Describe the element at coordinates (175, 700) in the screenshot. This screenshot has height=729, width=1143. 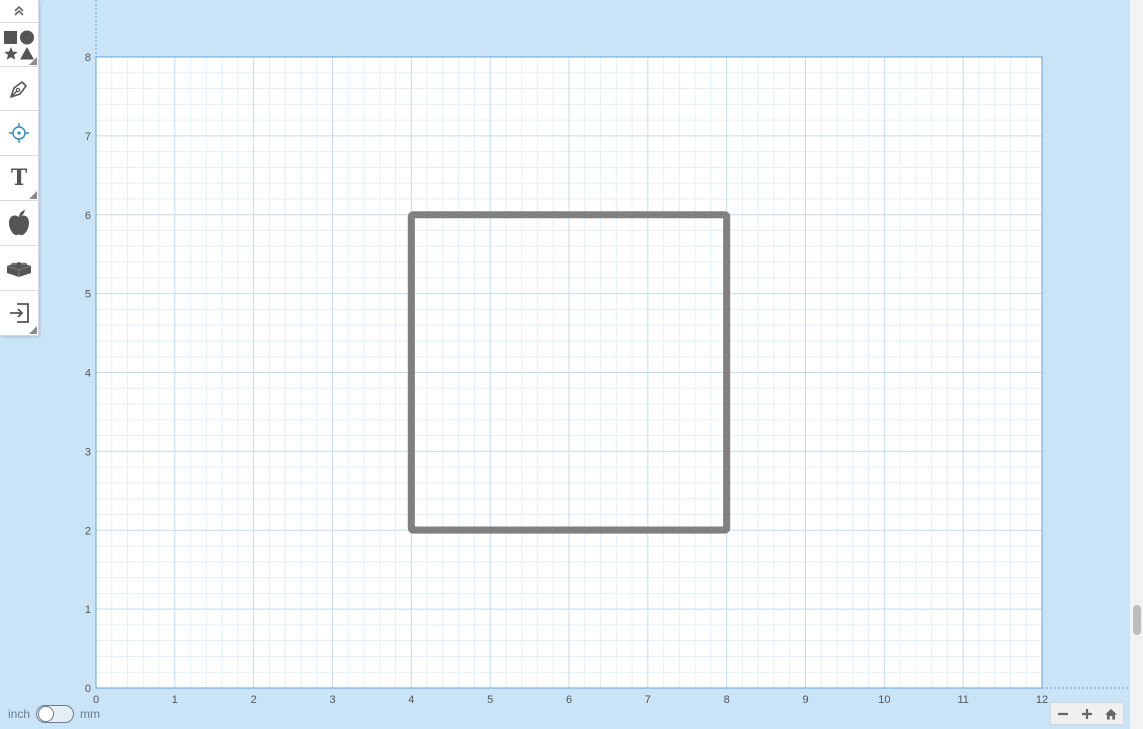
I see `x-tick-label: 1` at that location.